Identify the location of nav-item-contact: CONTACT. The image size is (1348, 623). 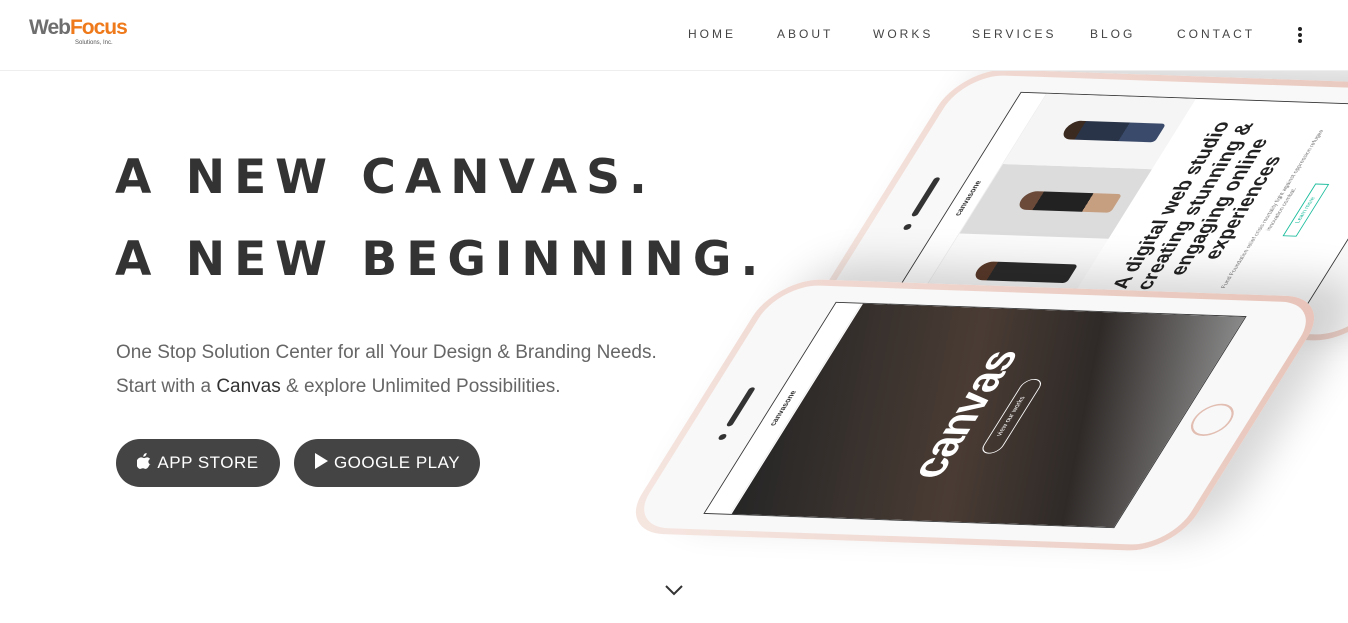
(1216, 34).